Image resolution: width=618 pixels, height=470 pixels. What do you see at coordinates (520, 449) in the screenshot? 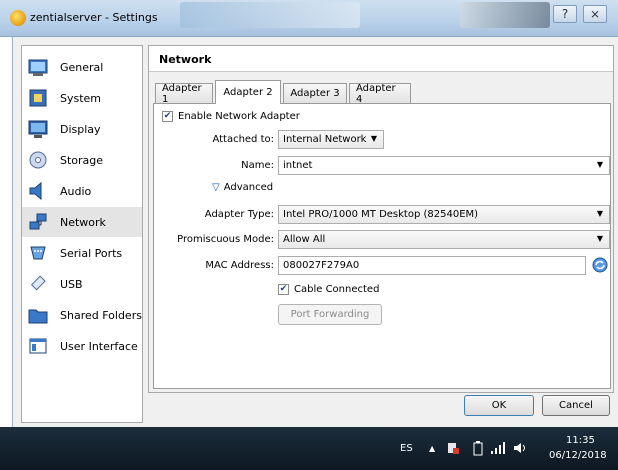
I see `volume-icon` at bounding box center [520, 449].